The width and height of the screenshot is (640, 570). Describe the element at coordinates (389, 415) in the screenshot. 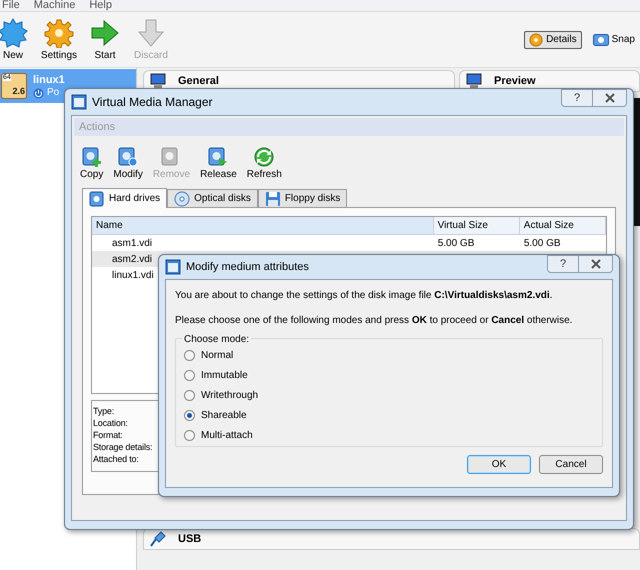

I see `radio-option: Shareable` at that location.